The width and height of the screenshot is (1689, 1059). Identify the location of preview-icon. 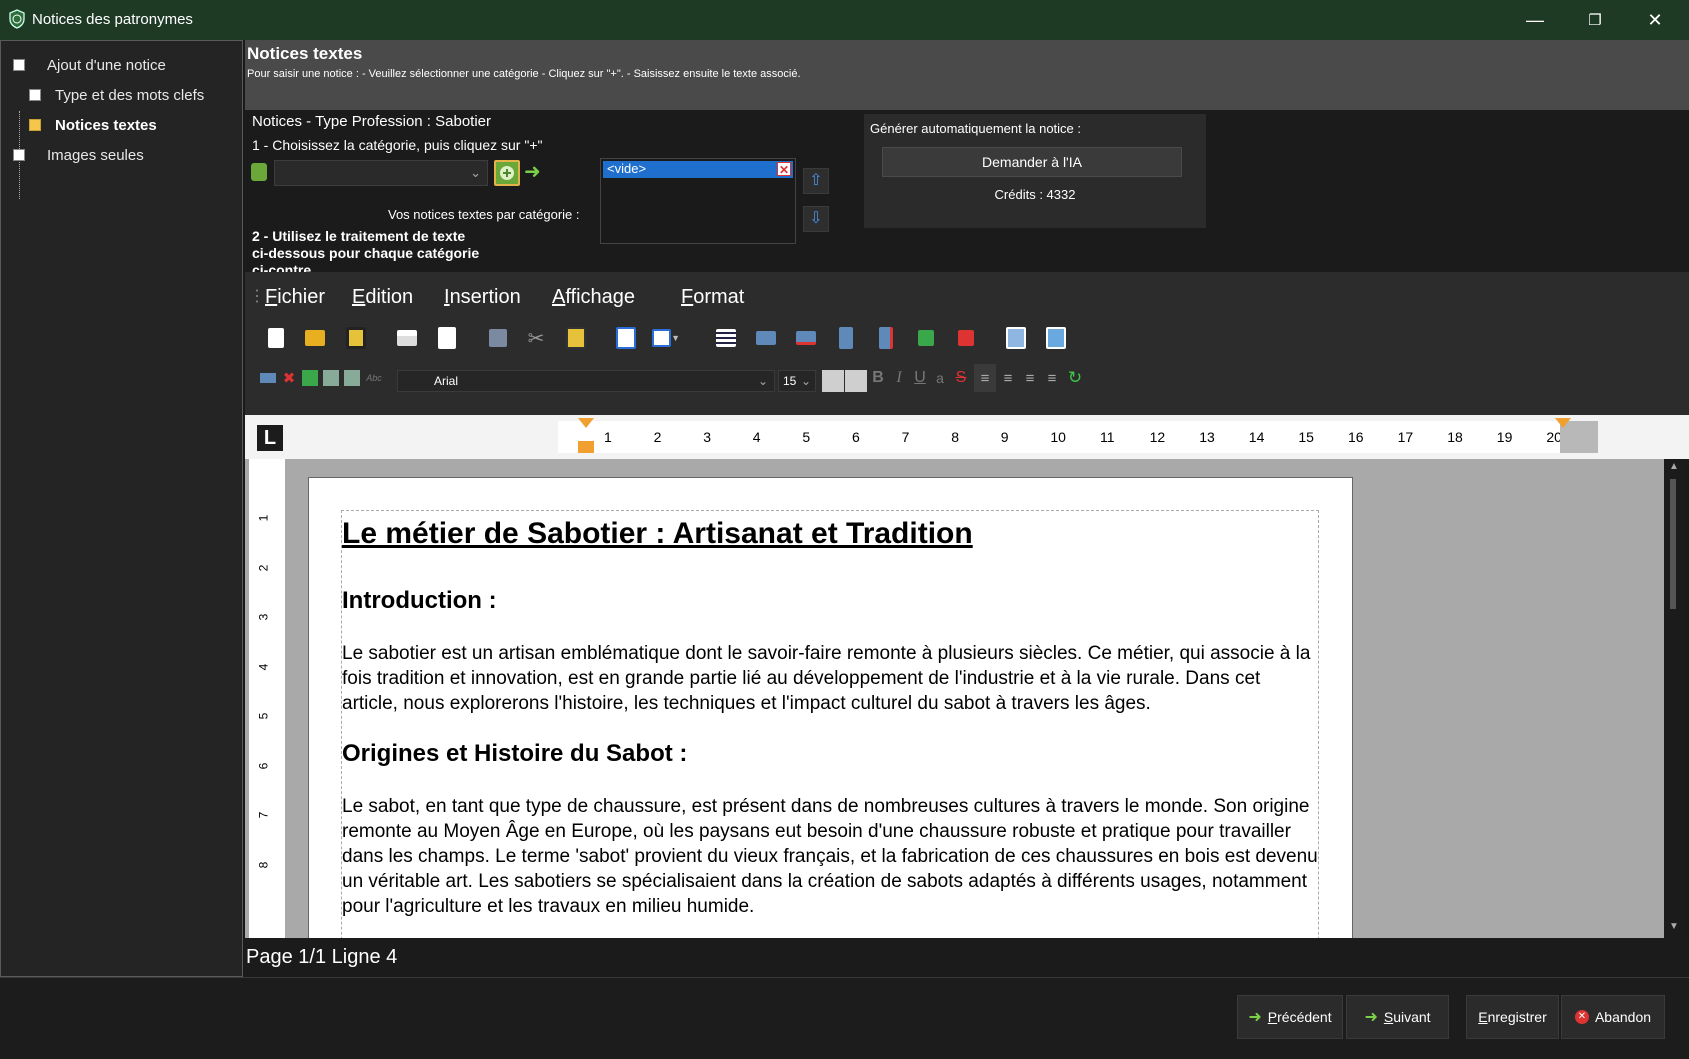
(447, 338).